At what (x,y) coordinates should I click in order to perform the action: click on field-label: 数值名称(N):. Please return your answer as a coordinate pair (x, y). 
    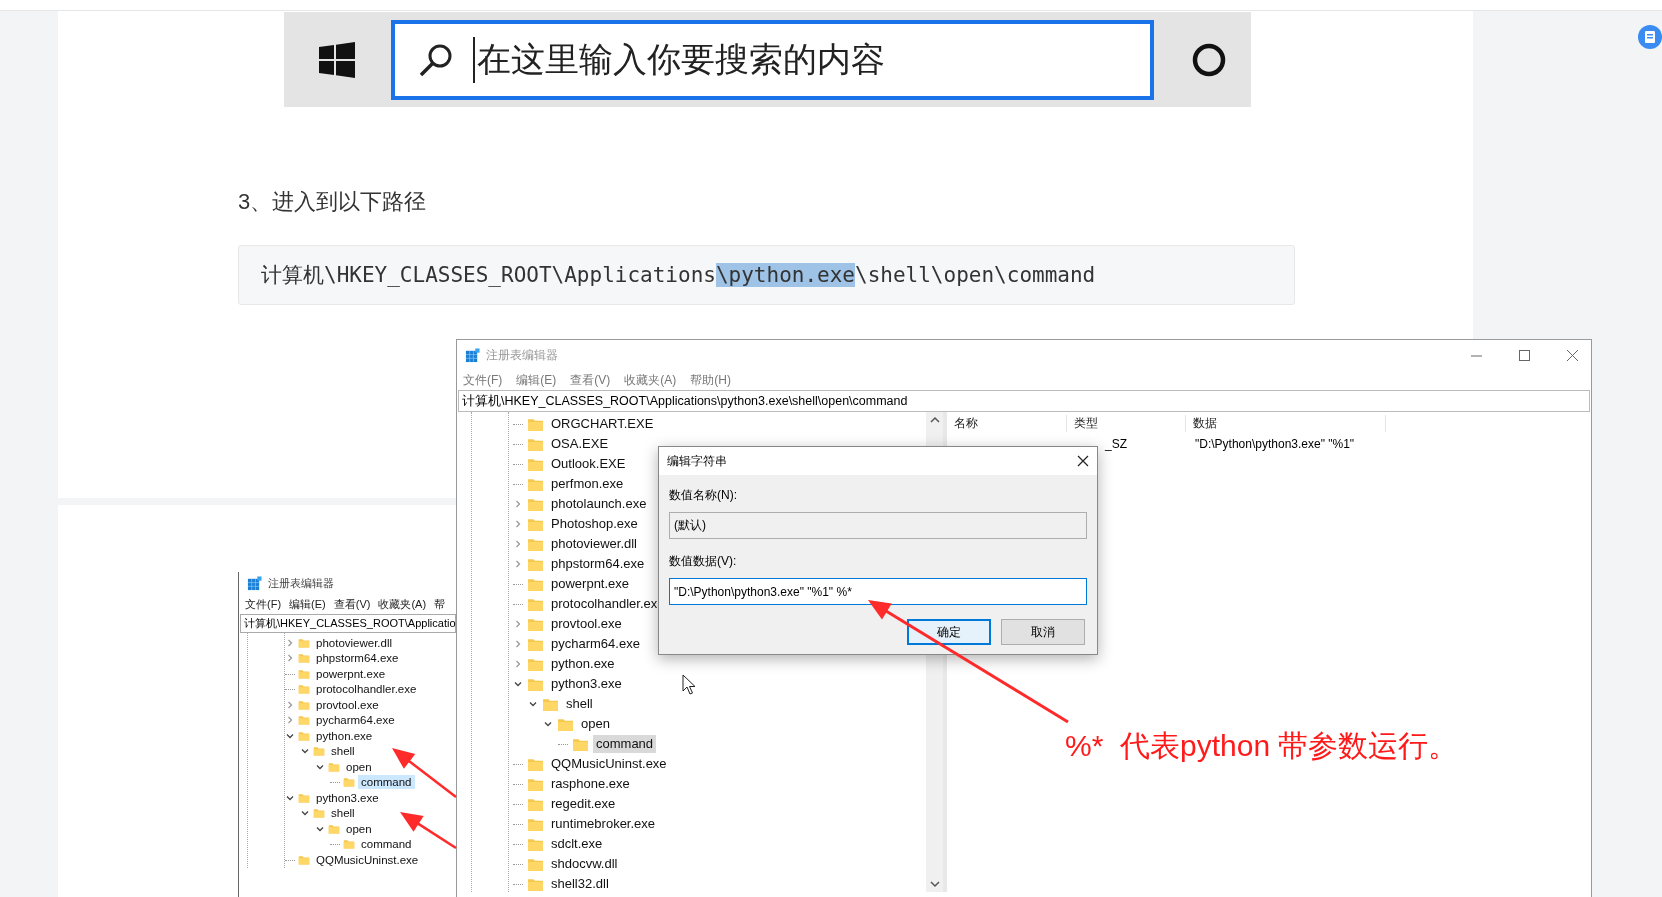
    Looking at the image, I should click on (703, 495).